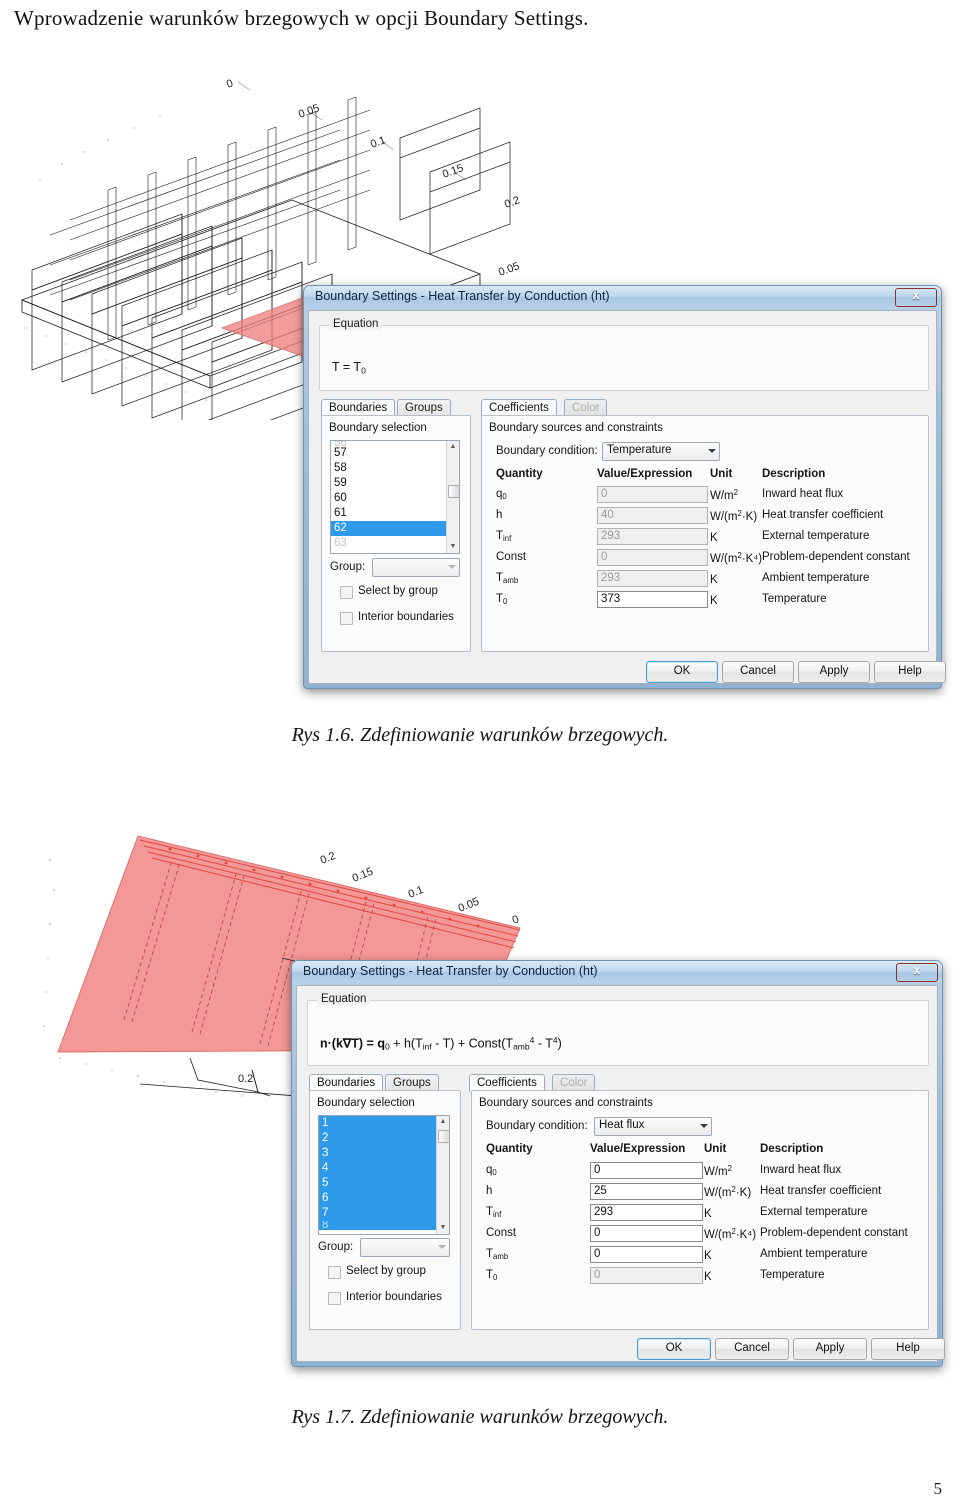 This screenshot has height=1509, width=960. Describe the element at coordinates (821, 1191) in the screenshot. I see `row-description: Heat transfer coefficient` at that location.